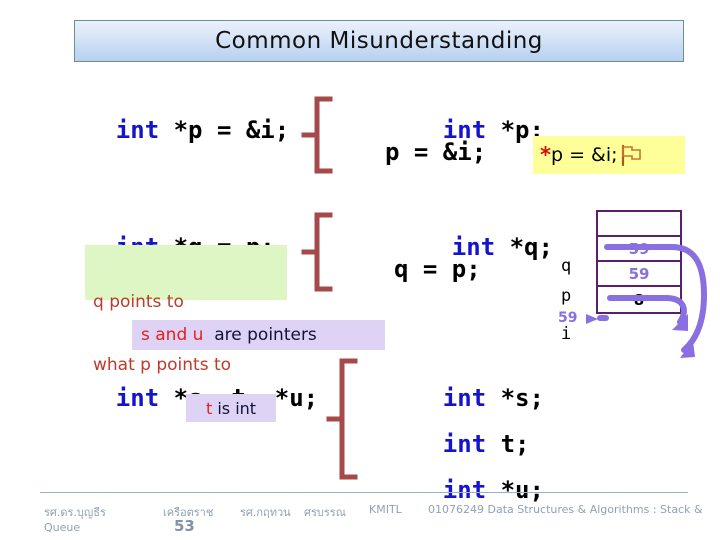  I want to click on left-code-line-1: int *p = &i;, so click(173, 130).